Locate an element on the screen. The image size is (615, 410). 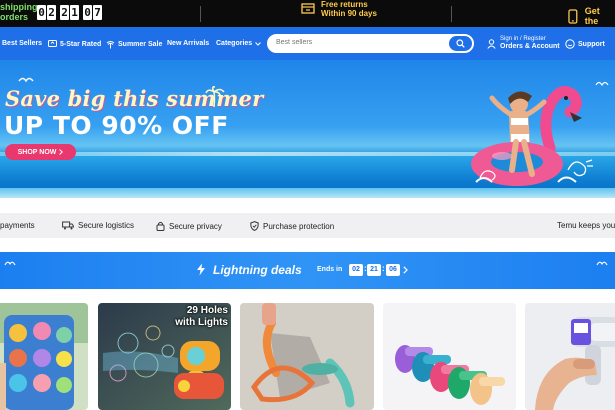
product-image-makeup-sponges is located at coordinates (449, 356).